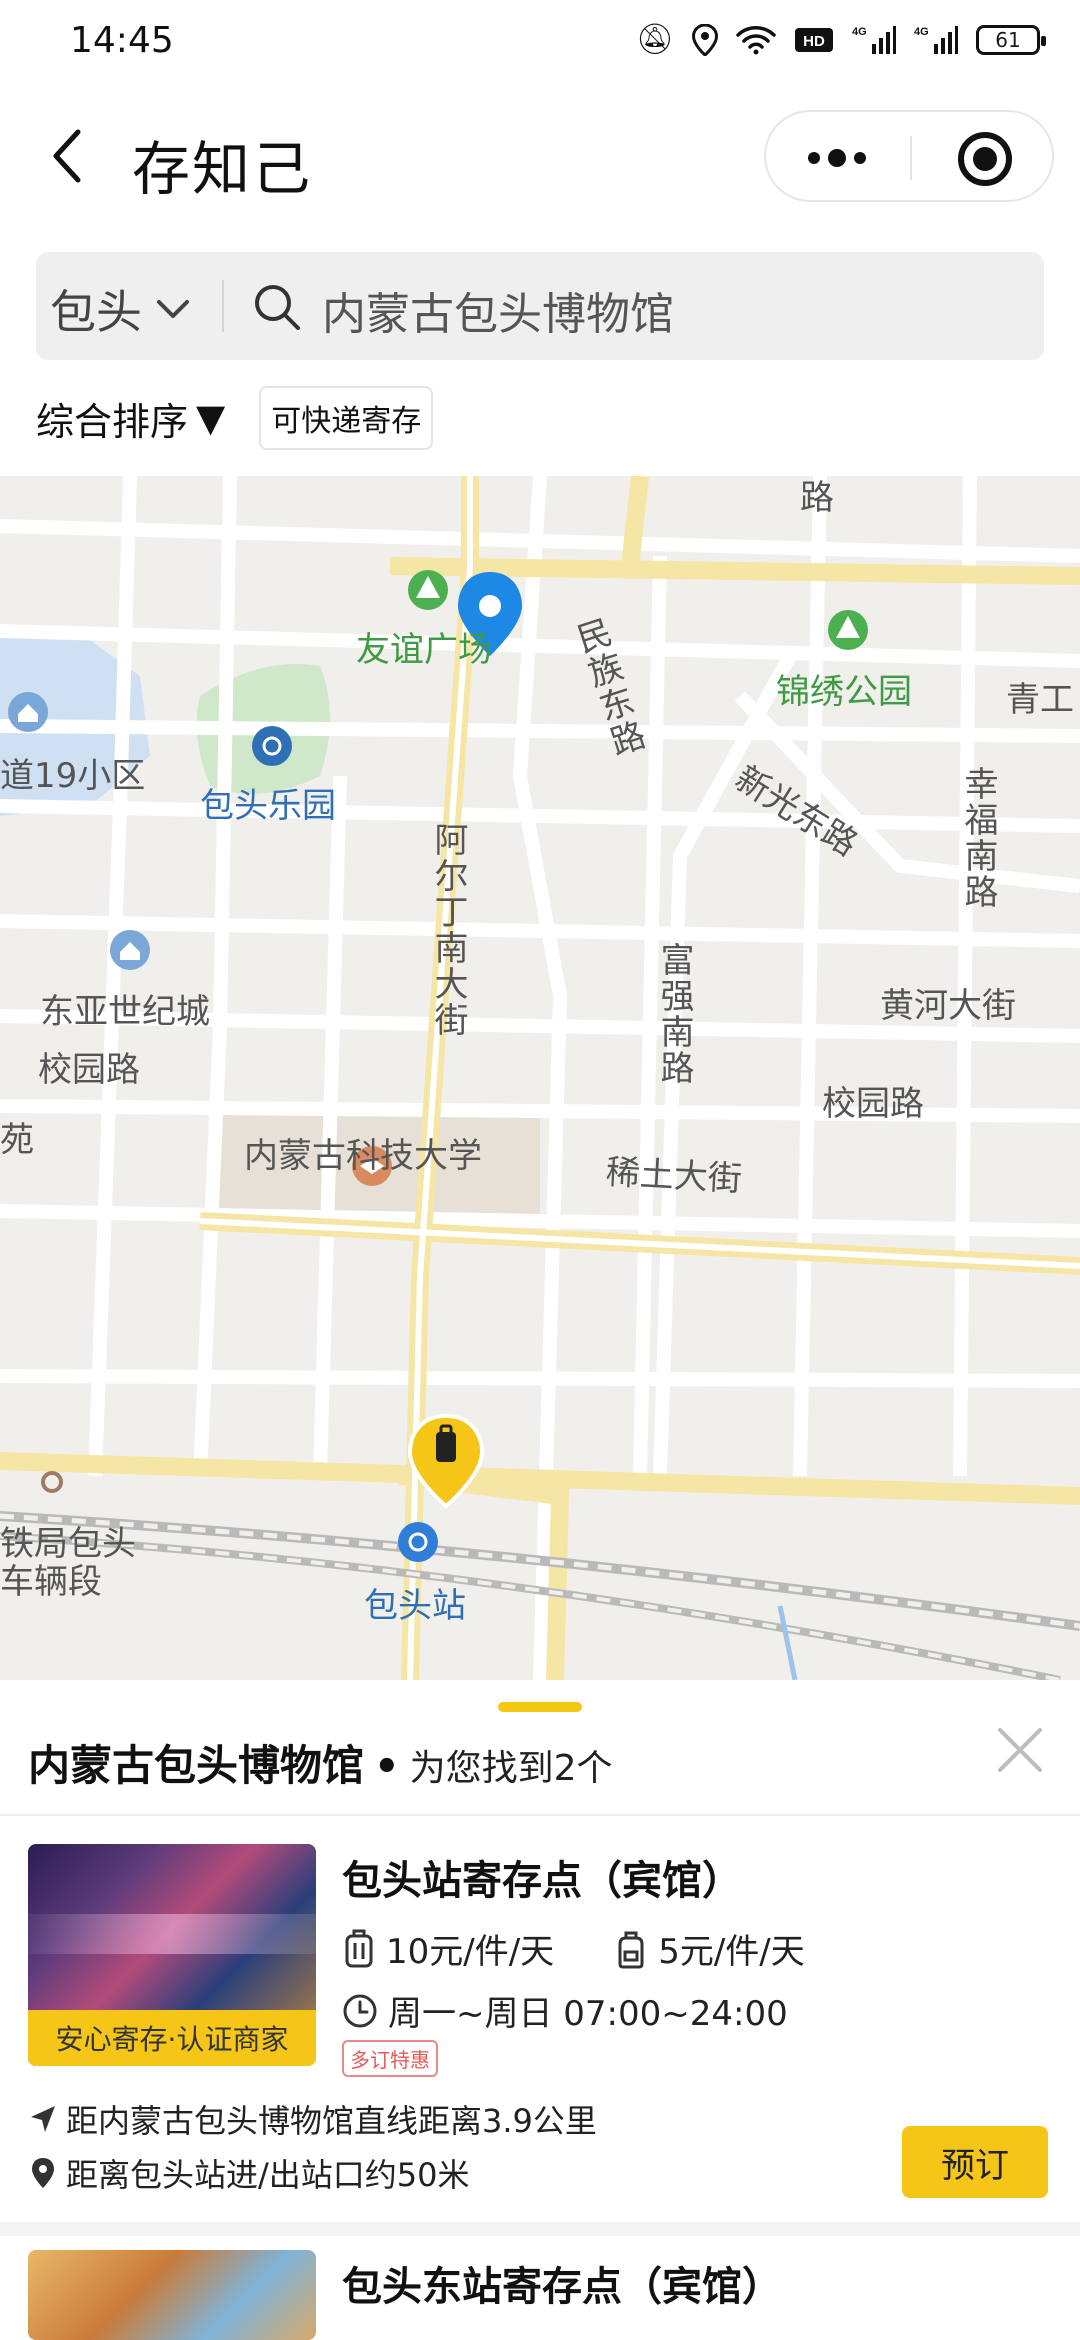 The width and height of the screenshot is (1080, 2340). What do you see at coordinates (511, 1768) in the screenshot?
I see `results-count: 为您找到2个` at bounding box center [511, 1768].